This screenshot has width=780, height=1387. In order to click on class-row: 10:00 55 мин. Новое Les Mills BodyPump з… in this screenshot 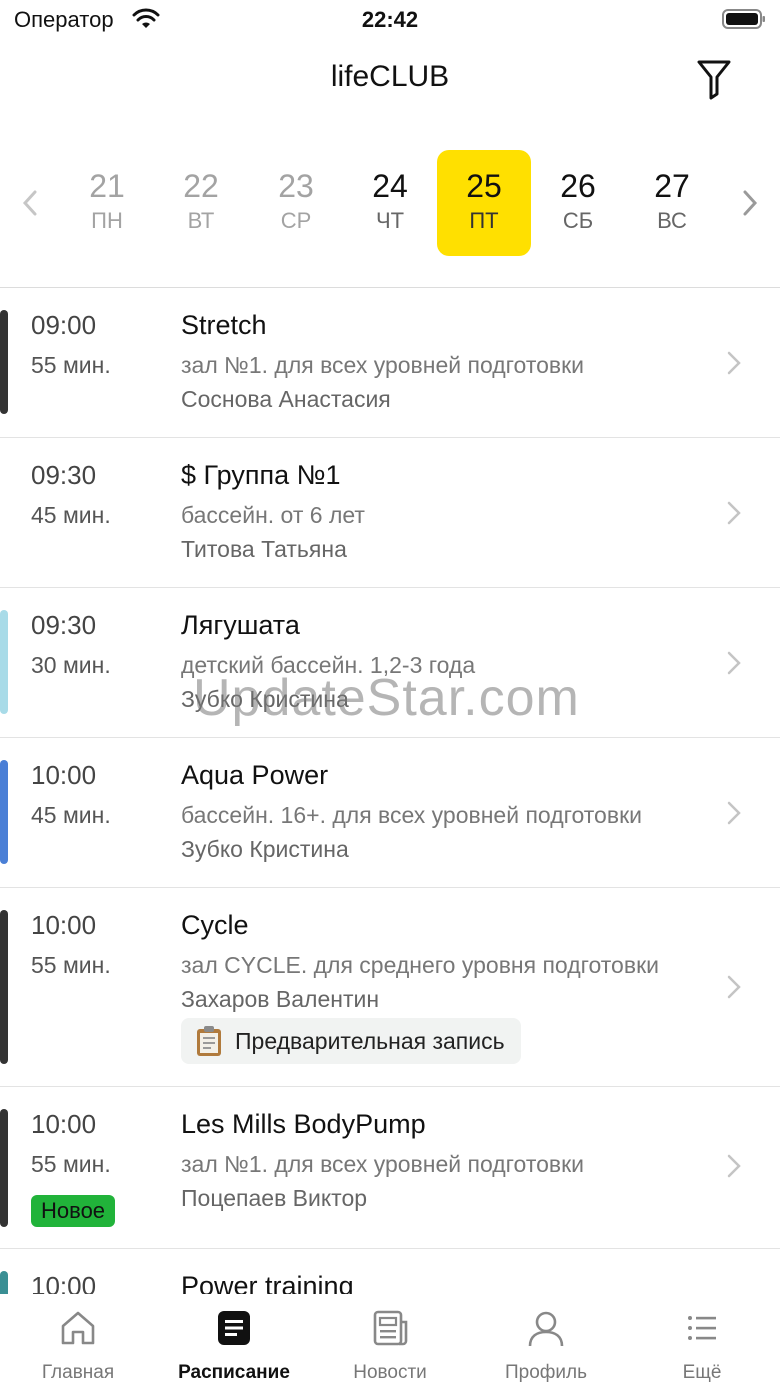, I will do `click(390, 1168)`.